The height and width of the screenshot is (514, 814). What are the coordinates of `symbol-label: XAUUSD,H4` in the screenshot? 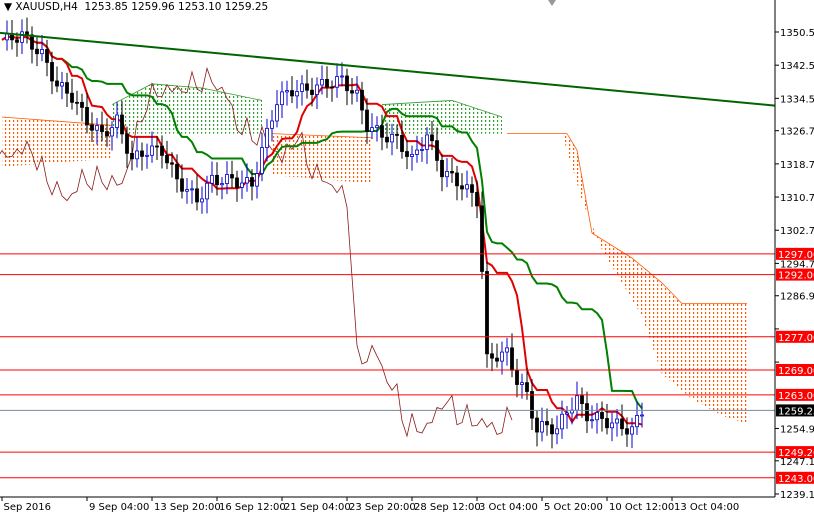 It's located at (46, 7).